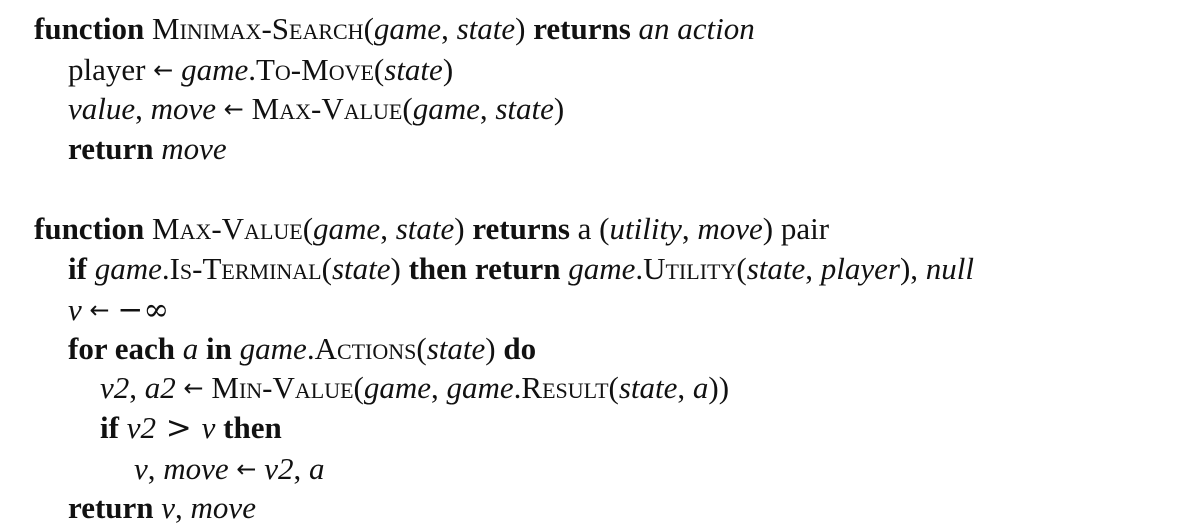 This screenshot has height=526, width=1177. Describe the element at coordinates (719, 387) in the screenshot. I see `paren: ))` at that location.